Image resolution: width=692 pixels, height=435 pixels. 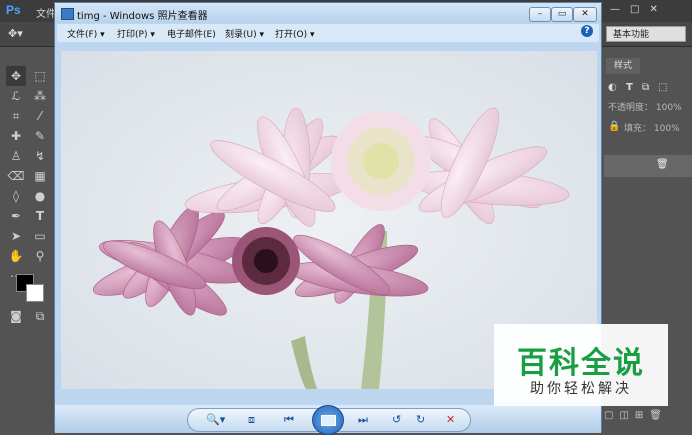 What do you see at coordinates (16, 216) in the screenshot?
I see `pen-tool-icon: ✒` at bounding box center [16, 216].